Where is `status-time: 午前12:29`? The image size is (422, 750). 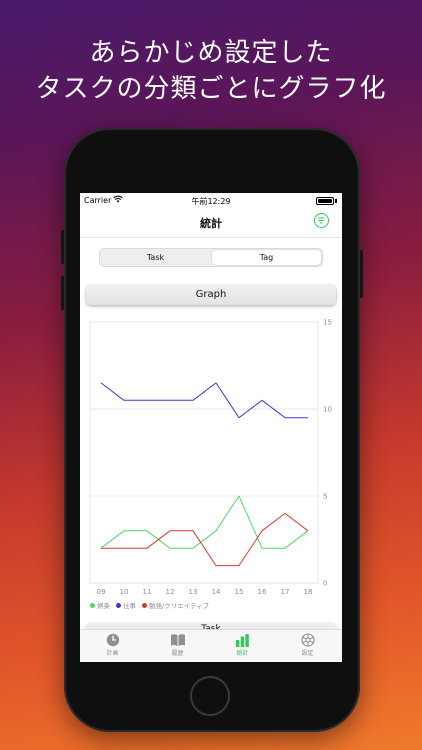 status-time: 午前12:29 is located at coordinates (211, 201).